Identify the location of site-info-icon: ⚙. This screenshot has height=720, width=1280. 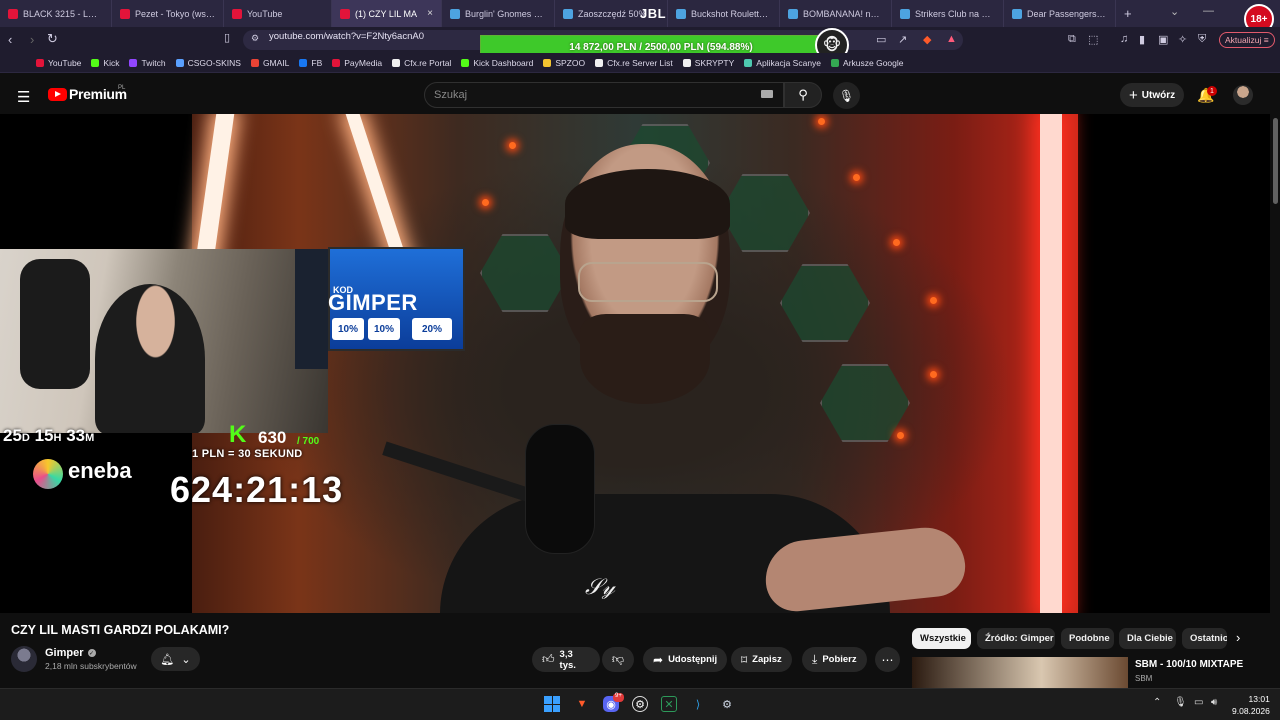
(255, 38).